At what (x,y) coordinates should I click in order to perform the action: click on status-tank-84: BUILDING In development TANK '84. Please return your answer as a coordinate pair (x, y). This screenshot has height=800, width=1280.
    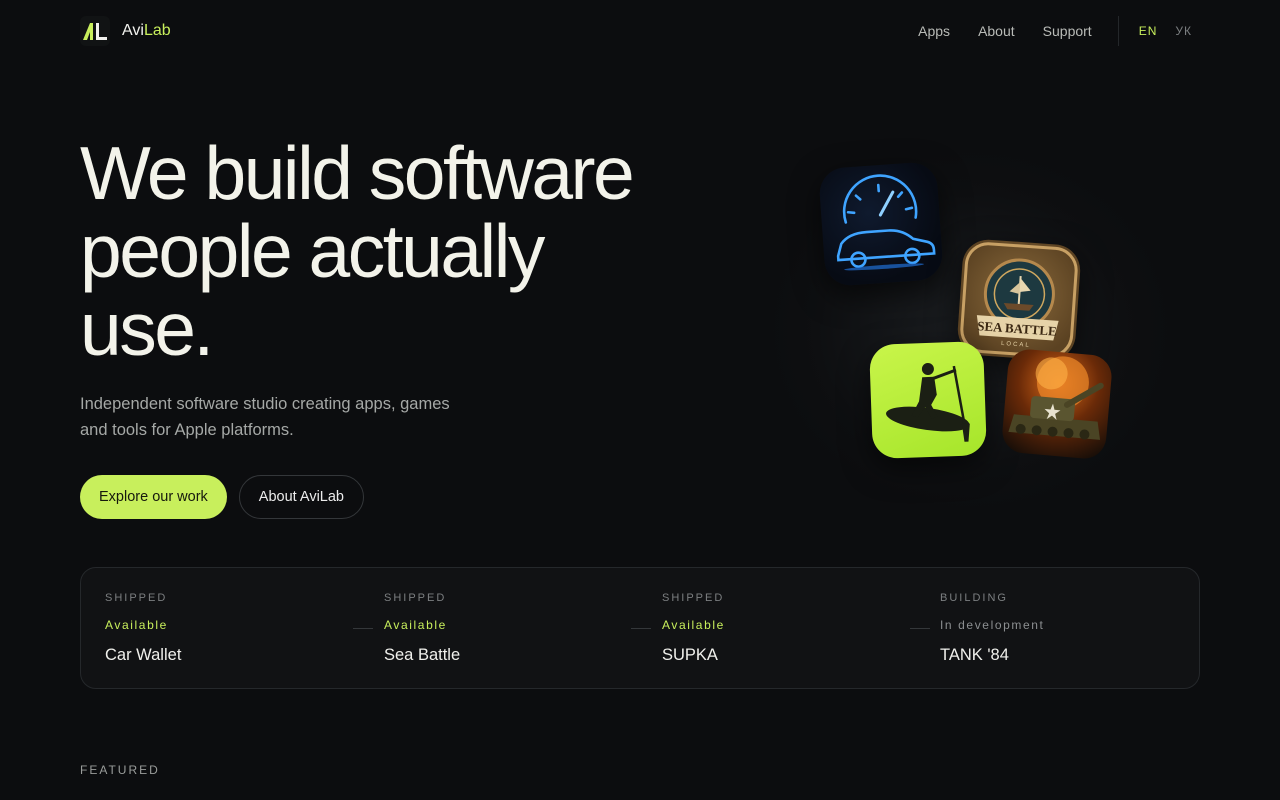
    Looking at the image, I should click on (1065, 628).